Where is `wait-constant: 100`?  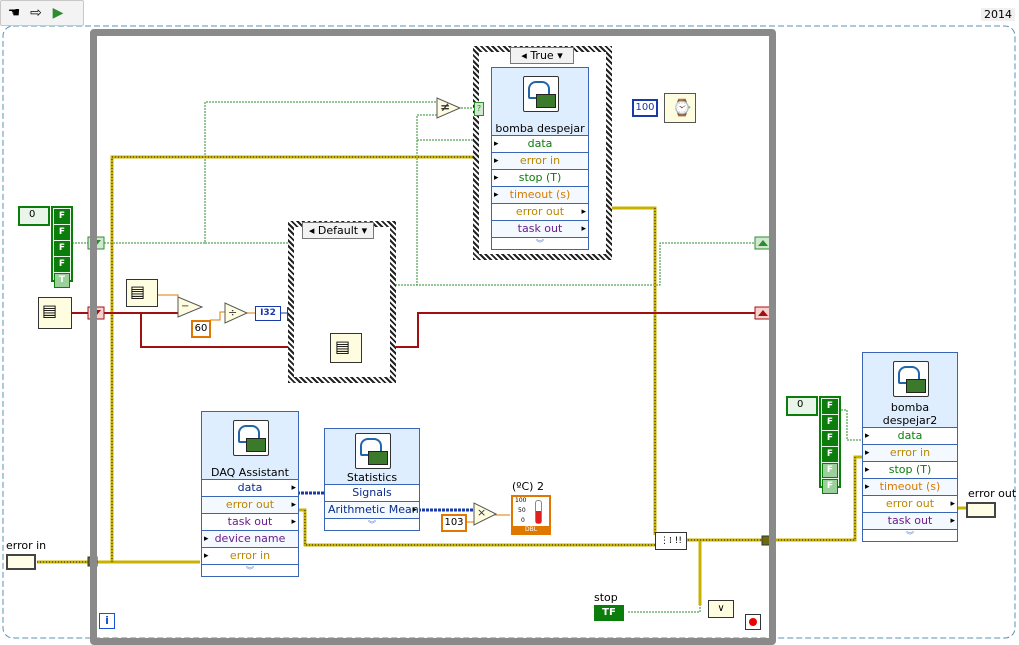 wait-constant: 100 is located at coordinates (645, 108).